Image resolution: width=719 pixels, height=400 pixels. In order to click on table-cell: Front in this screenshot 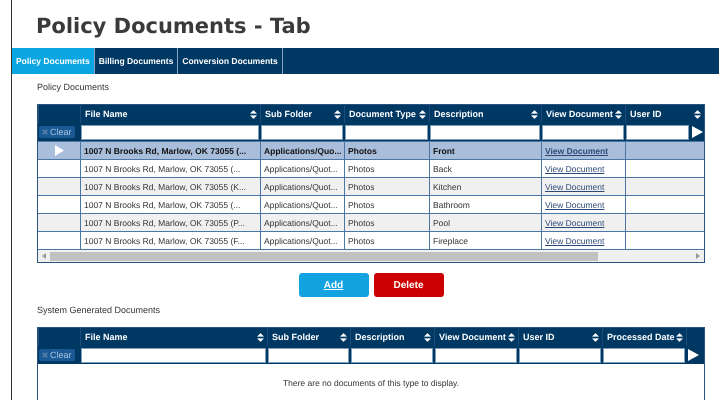, I will do `click(444, 151)`.